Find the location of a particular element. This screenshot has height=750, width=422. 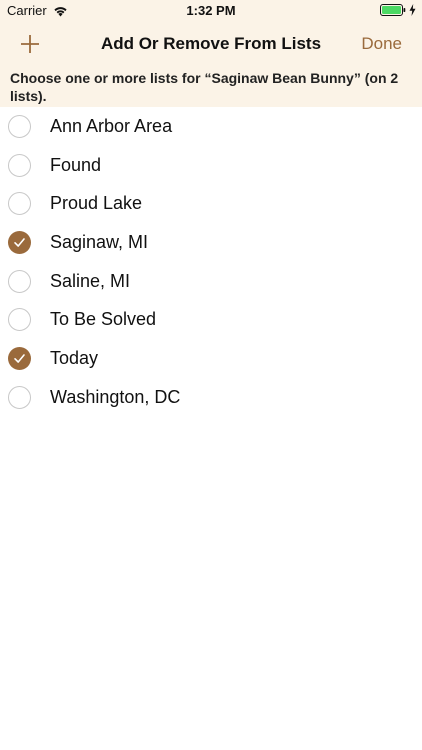

navigation-bar: Add Or Remove From Lists Done is located at coordinates (211, 44).